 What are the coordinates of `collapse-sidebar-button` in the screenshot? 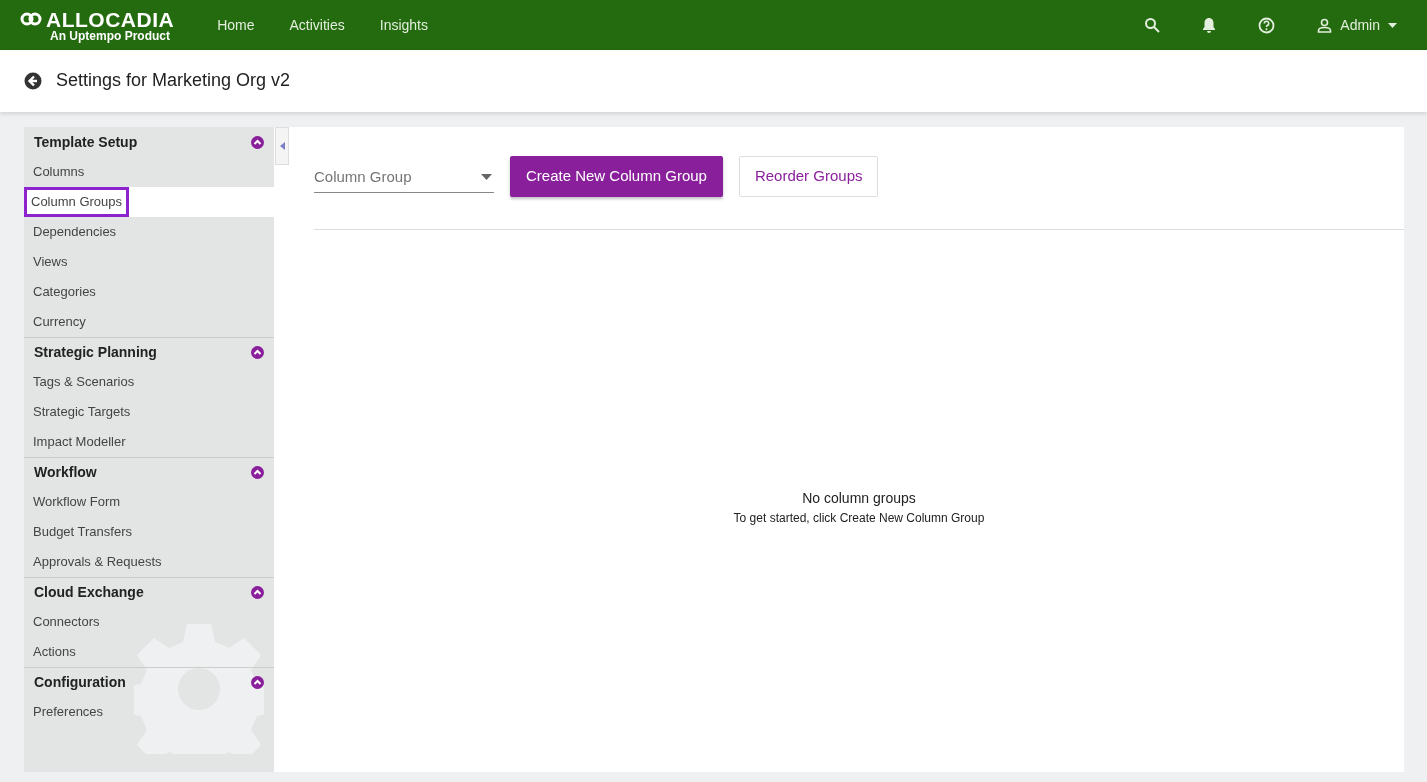 It's located at (282, 146).